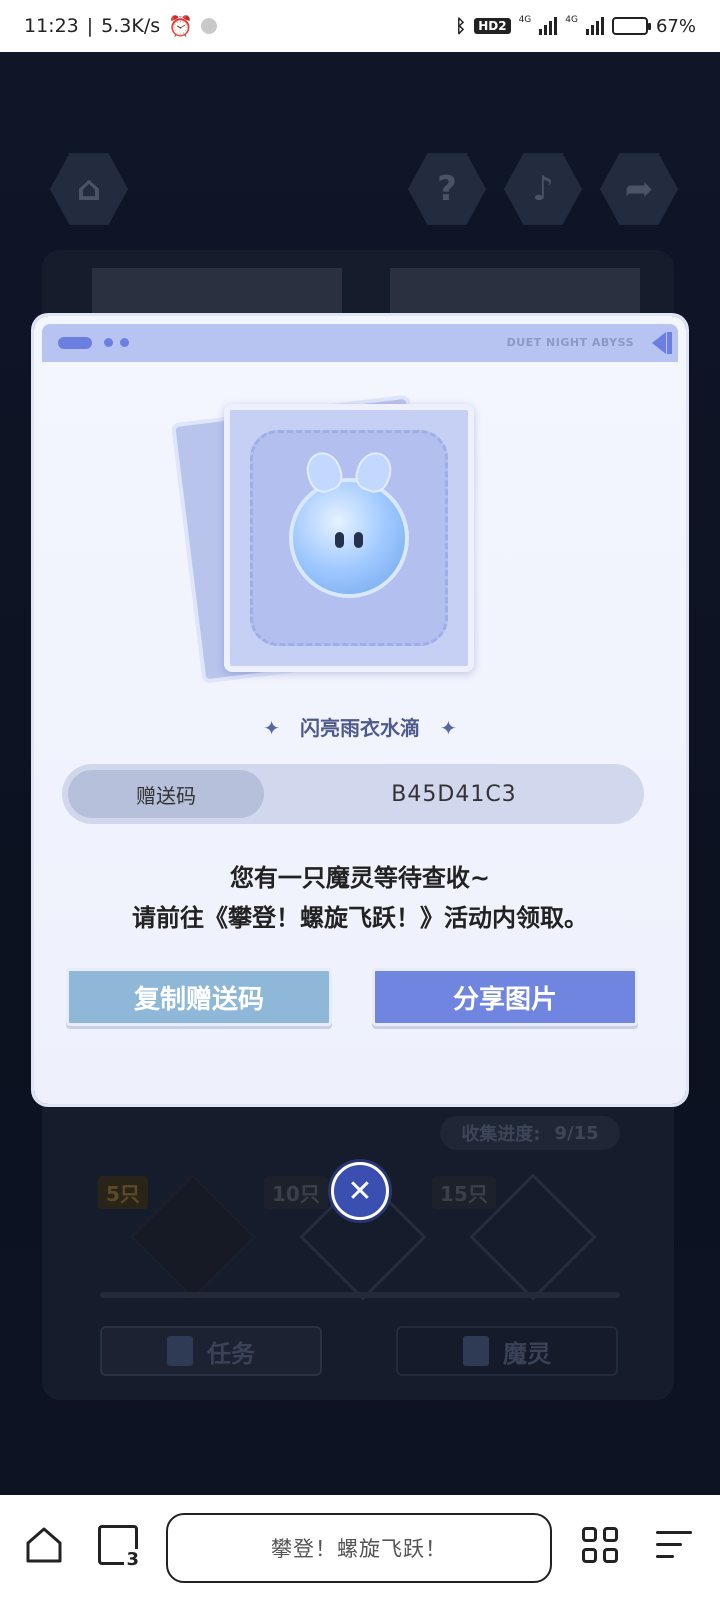 This screenshot has height=1601, width=720. What do you see at coordinates (601, 1546) in the screenshot?
I see `apps-grid-icon` at bounding box center [601, 1546].